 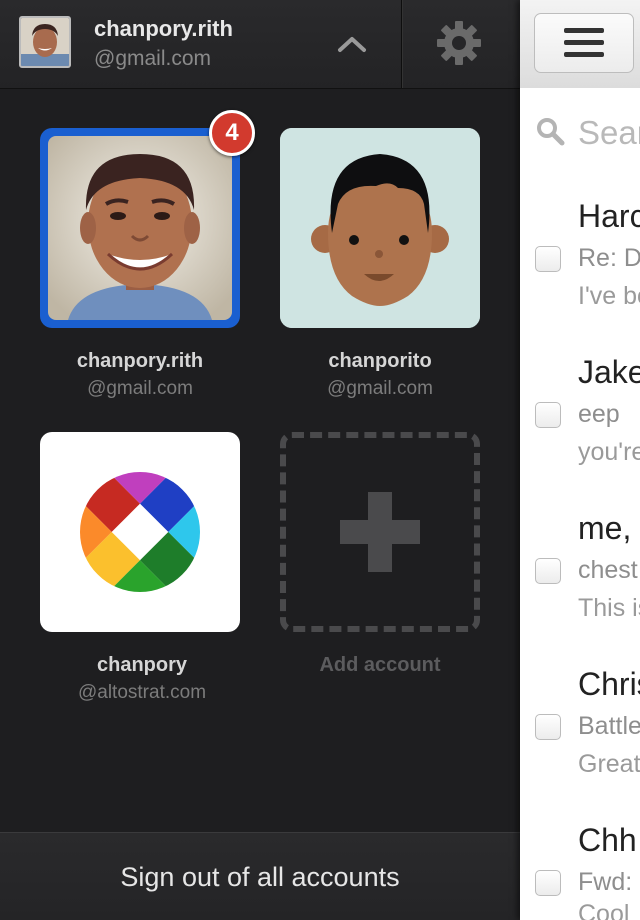 I want to click on mail-snippet: This is, so click(x=609, y=608).